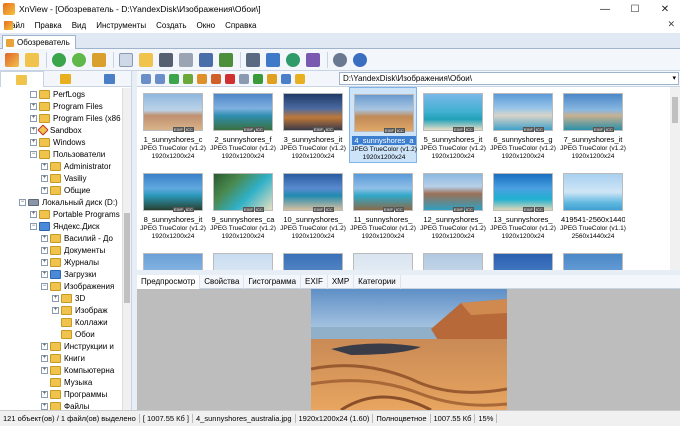 This screenshot has height=426, width=680. What do you see at coordinates (226, 60) in the screenshot?
I see `slideshow-button` at bounding box center [226, 60].